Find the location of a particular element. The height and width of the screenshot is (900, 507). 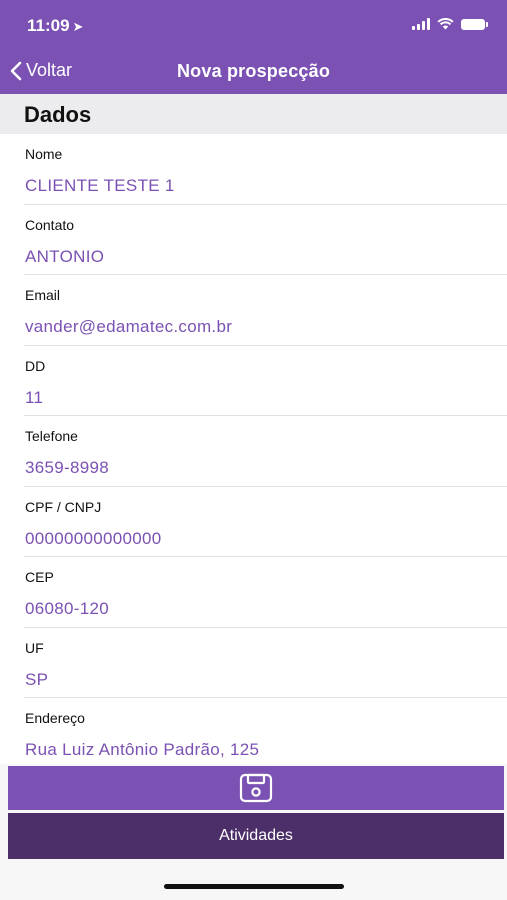

section-title: Dados is located at coordinates (58, 114).